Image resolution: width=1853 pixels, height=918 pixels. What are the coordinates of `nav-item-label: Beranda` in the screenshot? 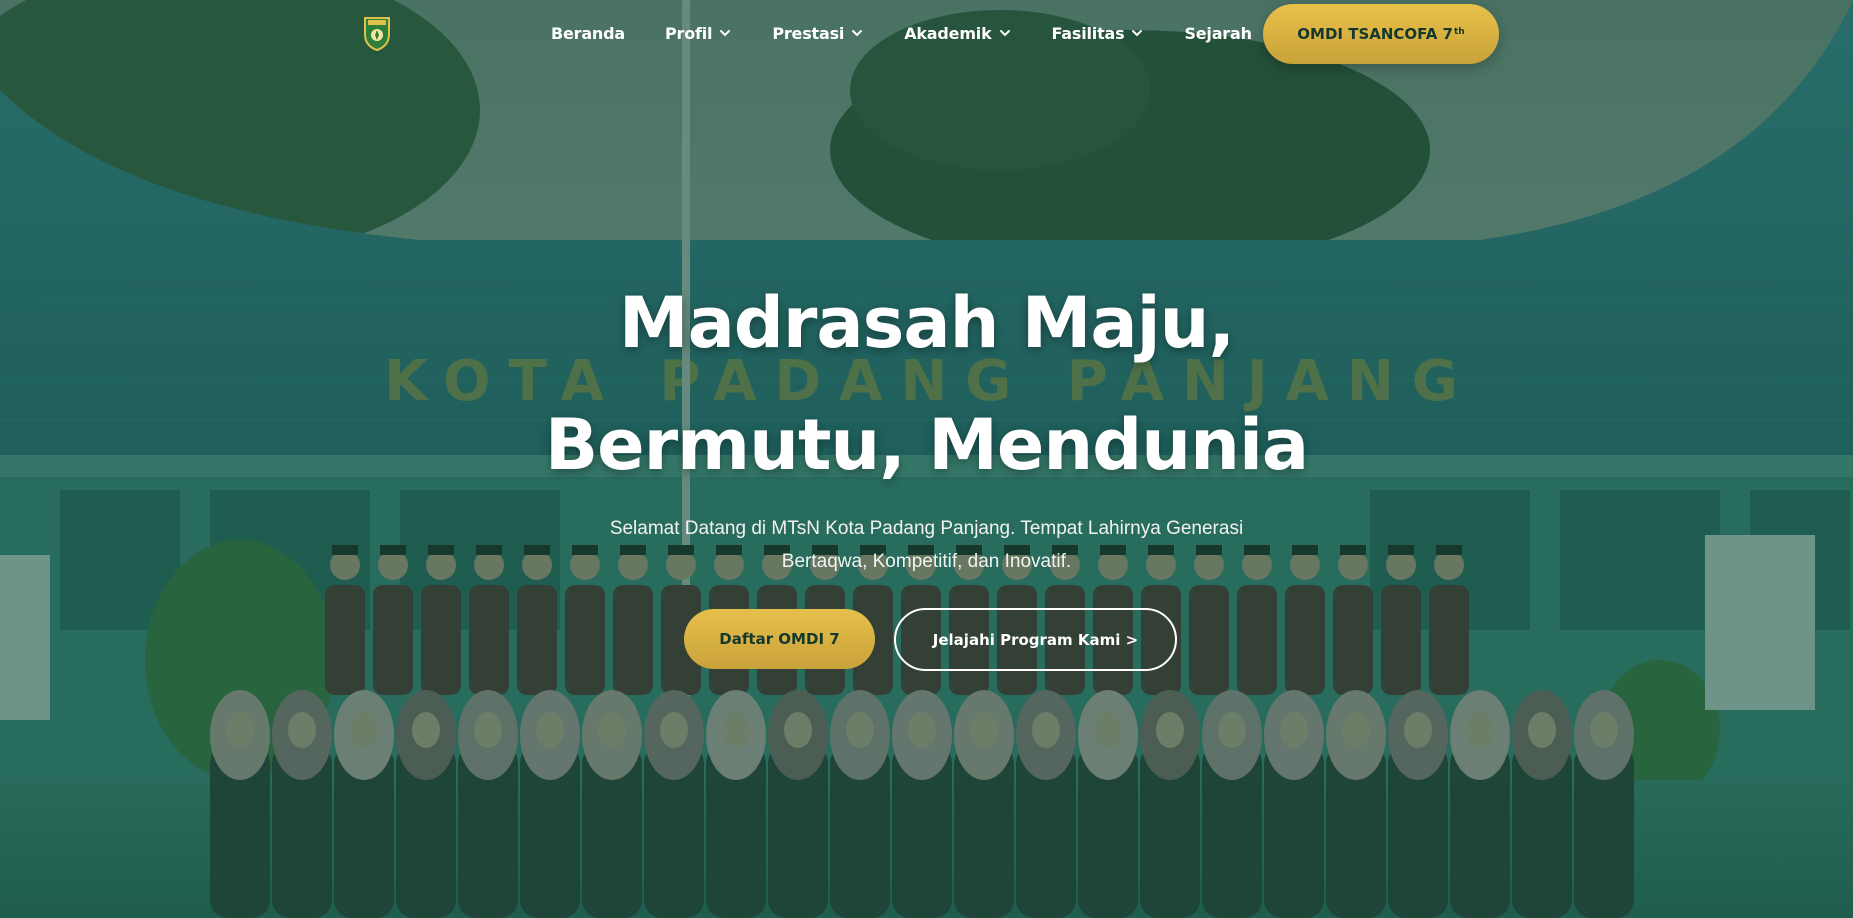 It's located at (588, 33).